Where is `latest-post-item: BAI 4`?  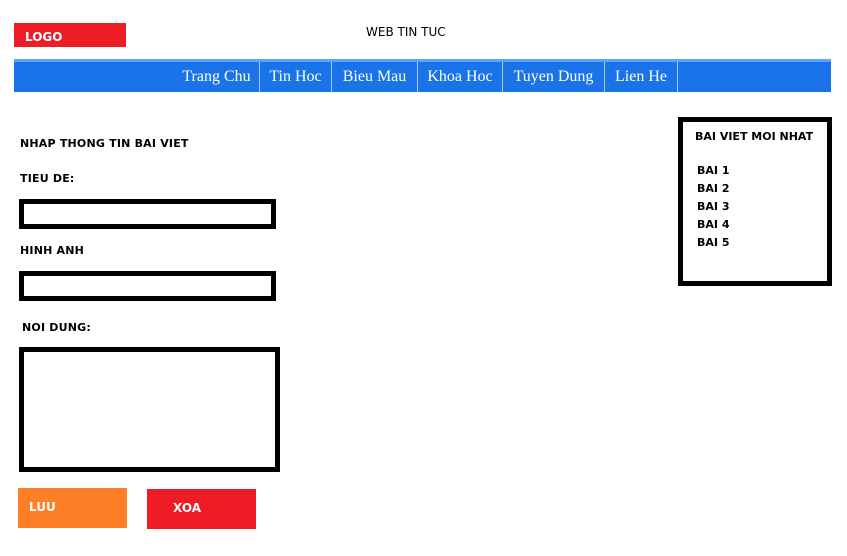
latest-post-item: BAI 4 is located at coordinates (713, 225).